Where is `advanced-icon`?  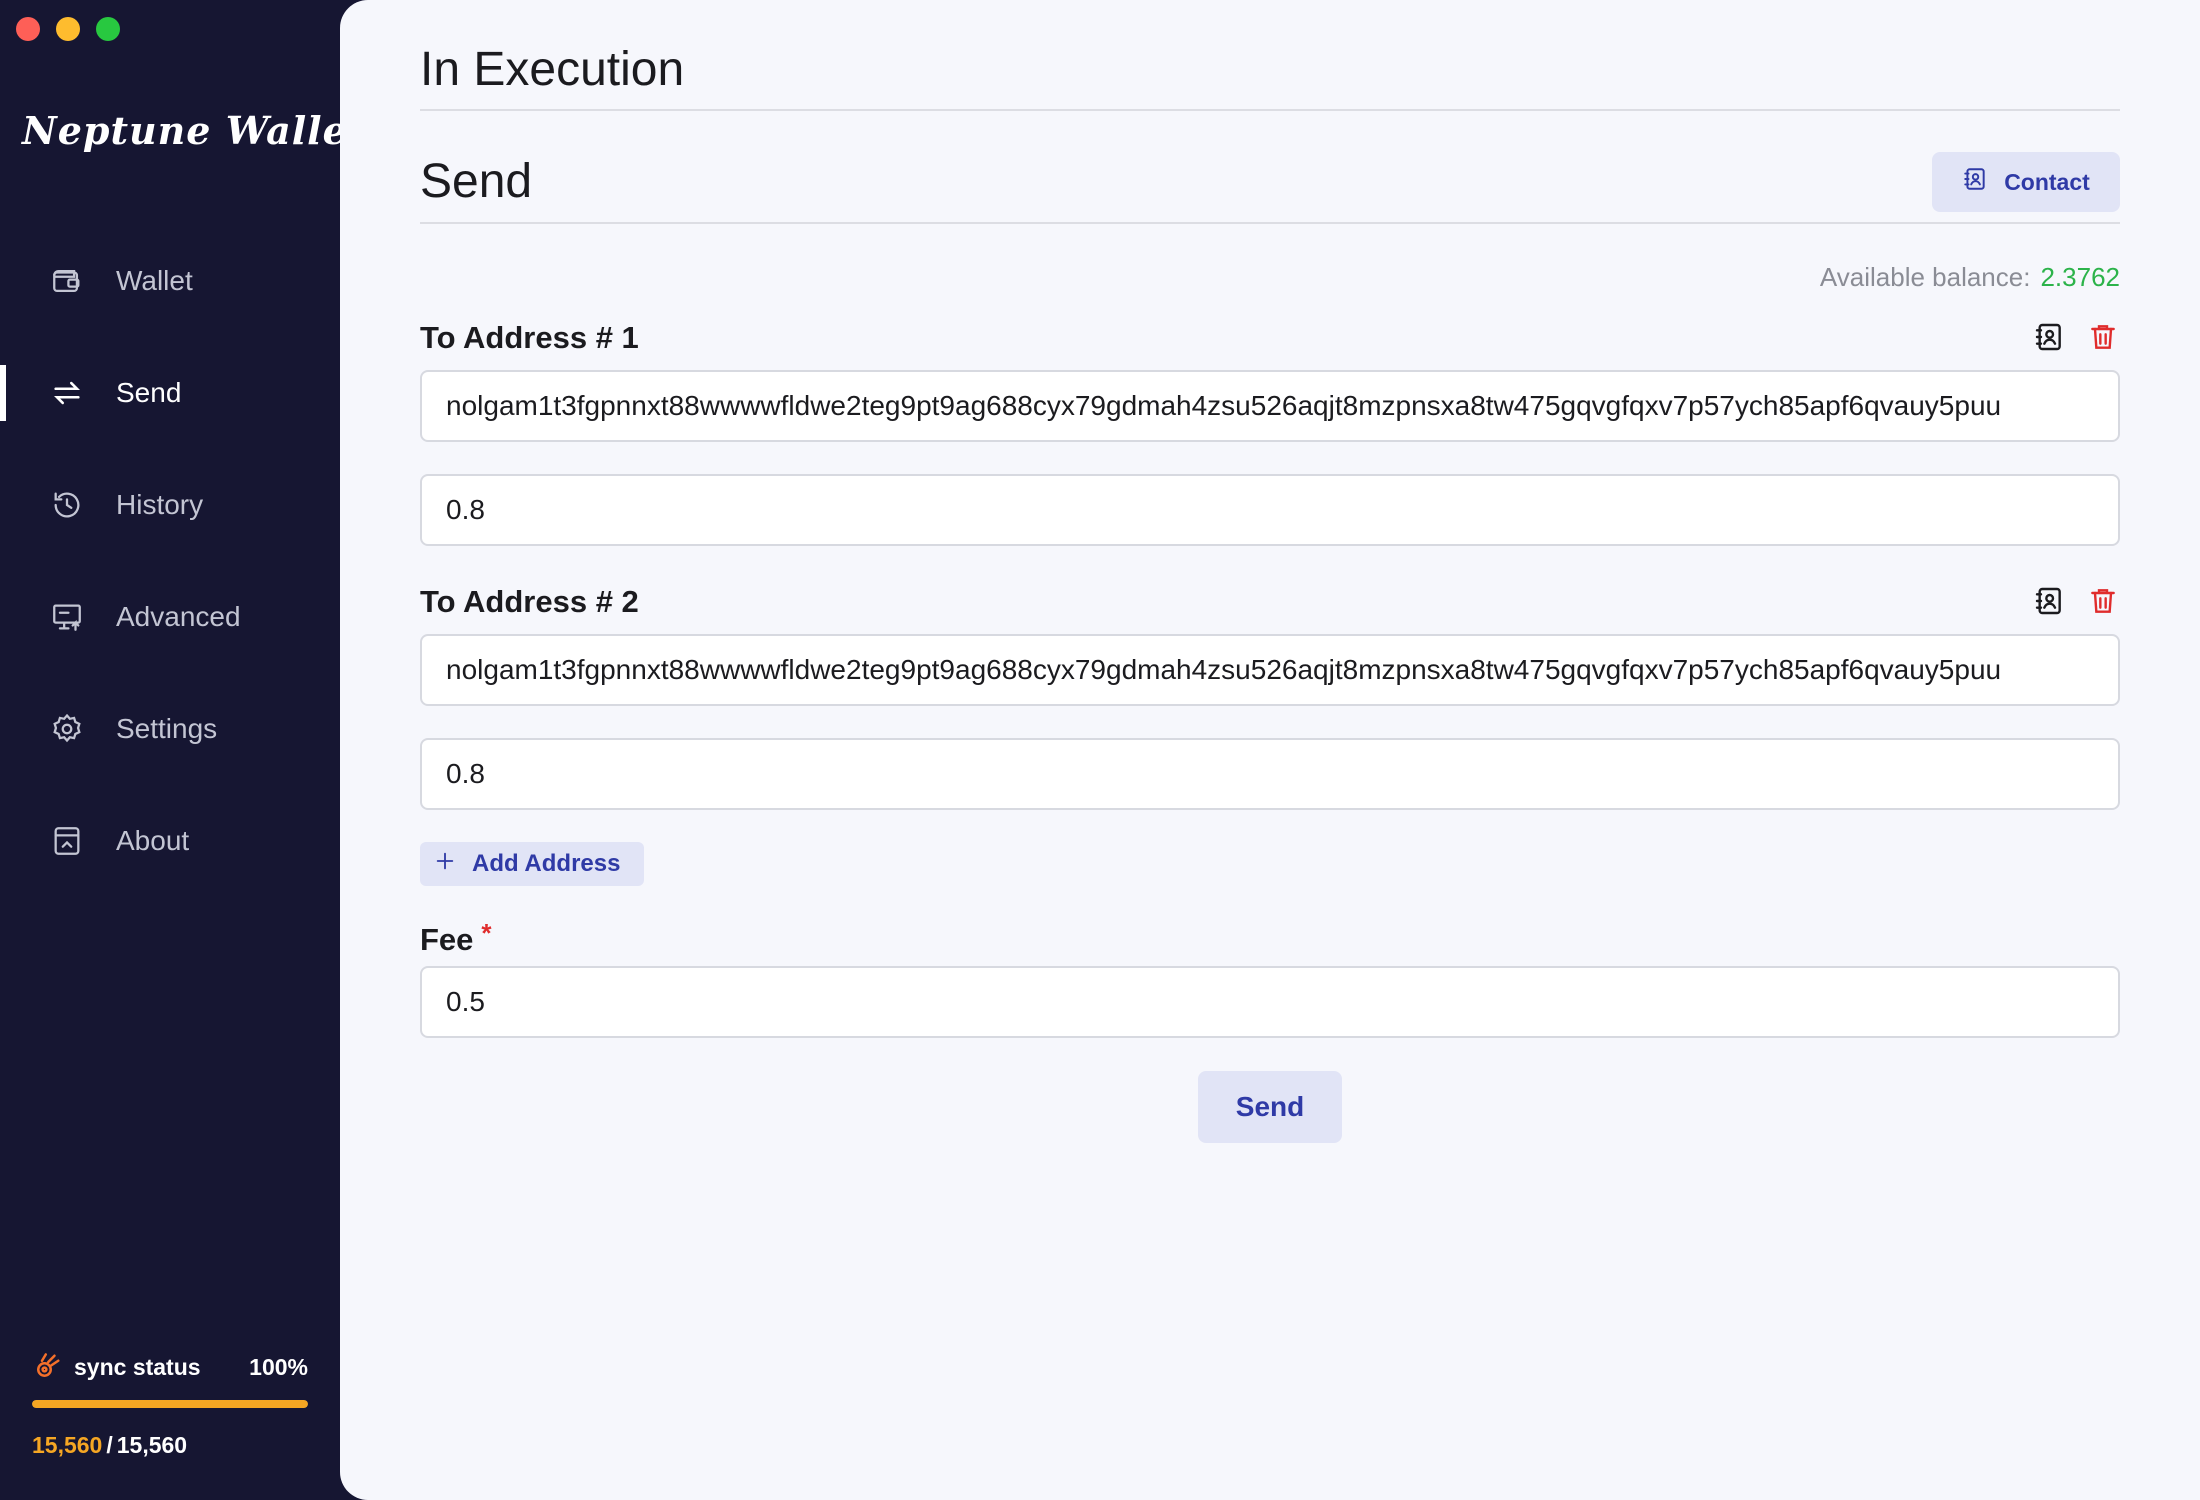 advanced-icon is located at coordinates (67, 617).